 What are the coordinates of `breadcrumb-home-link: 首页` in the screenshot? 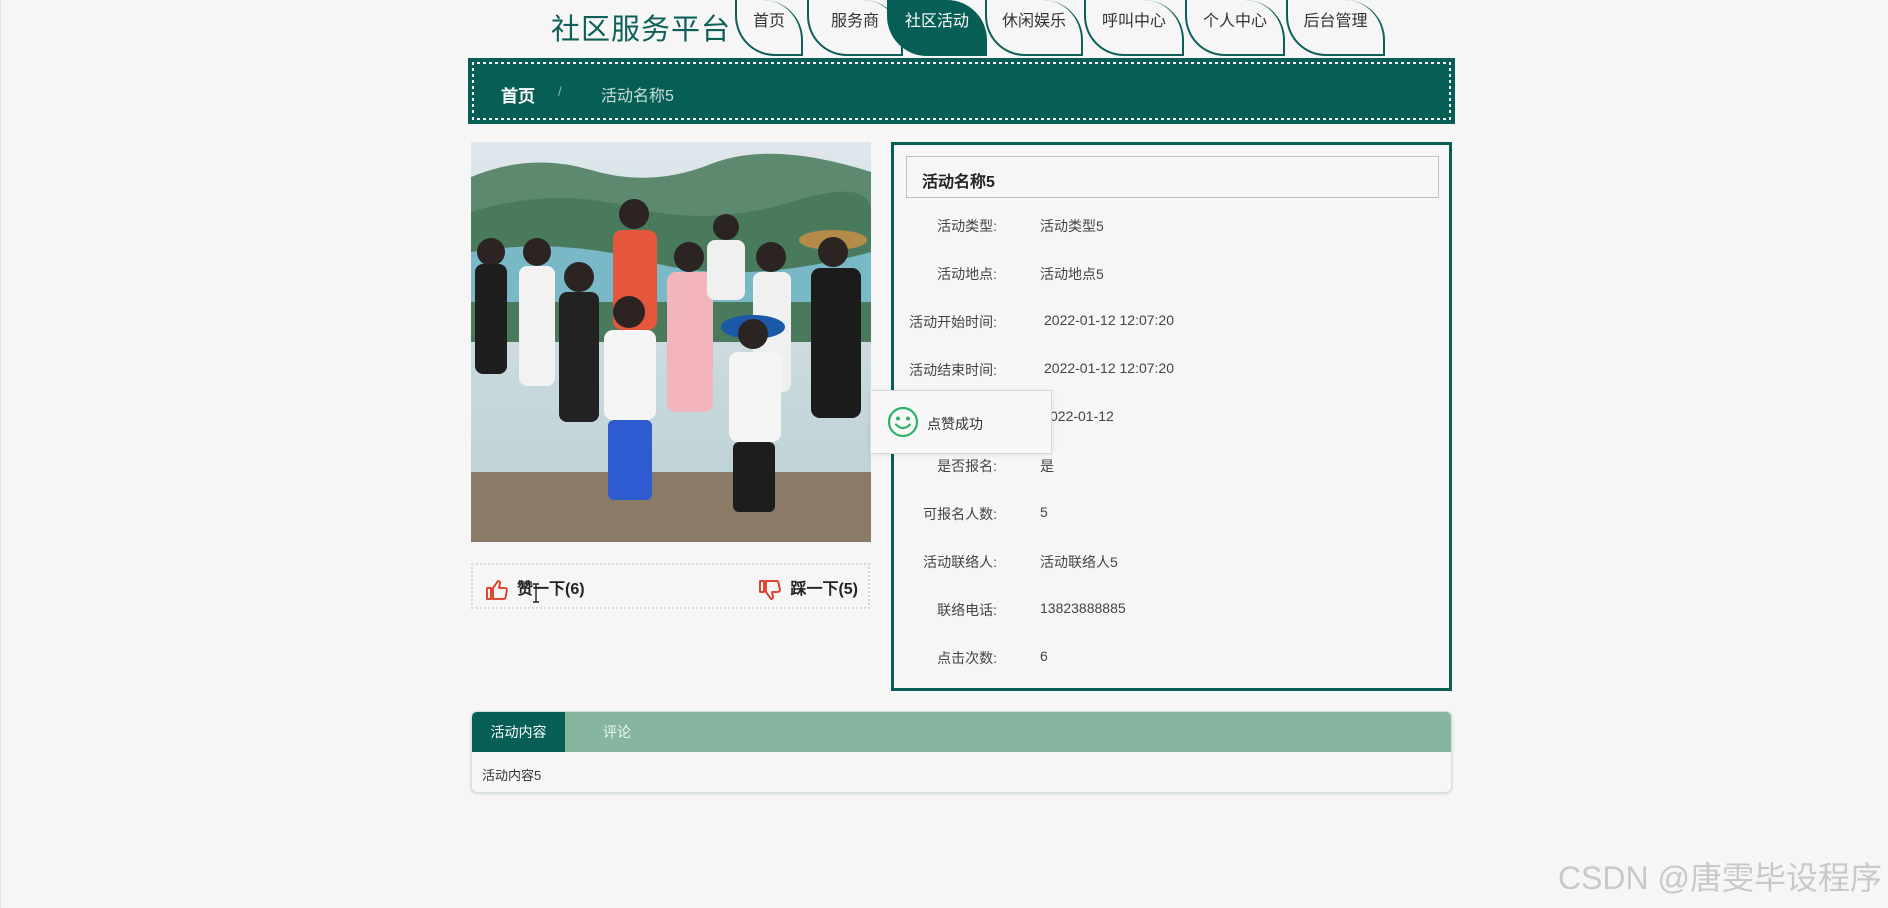 It's located at (518, 94).